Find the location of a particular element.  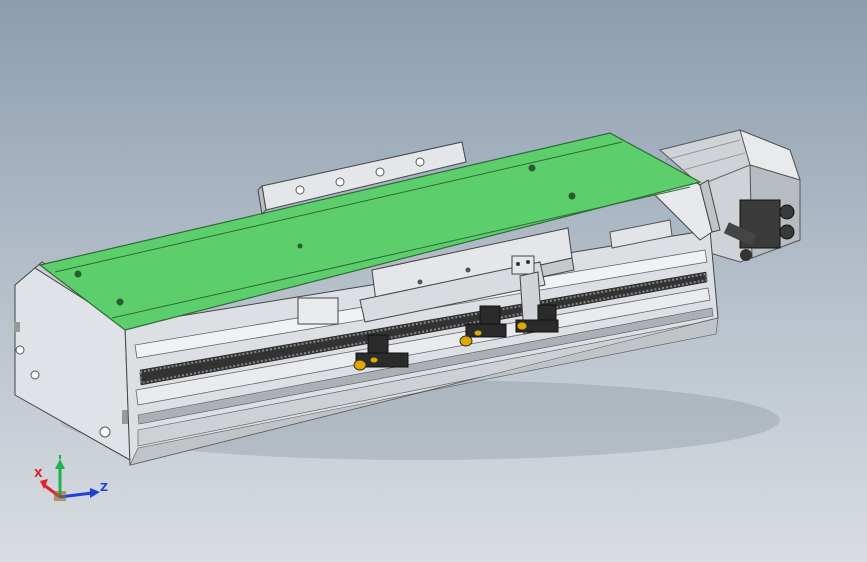

coordinate-triad: X Y Z is located at coordinates (70, 485).